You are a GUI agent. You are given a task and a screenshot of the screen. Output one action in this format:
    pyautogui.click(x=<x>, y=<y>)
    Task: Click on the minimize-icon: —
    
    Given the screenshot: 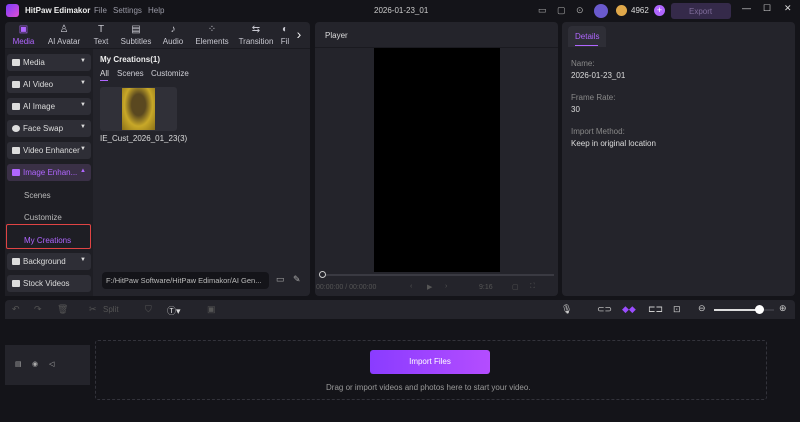 What is the action you would take?
    pyautogui.click(x=746, y=8)
    